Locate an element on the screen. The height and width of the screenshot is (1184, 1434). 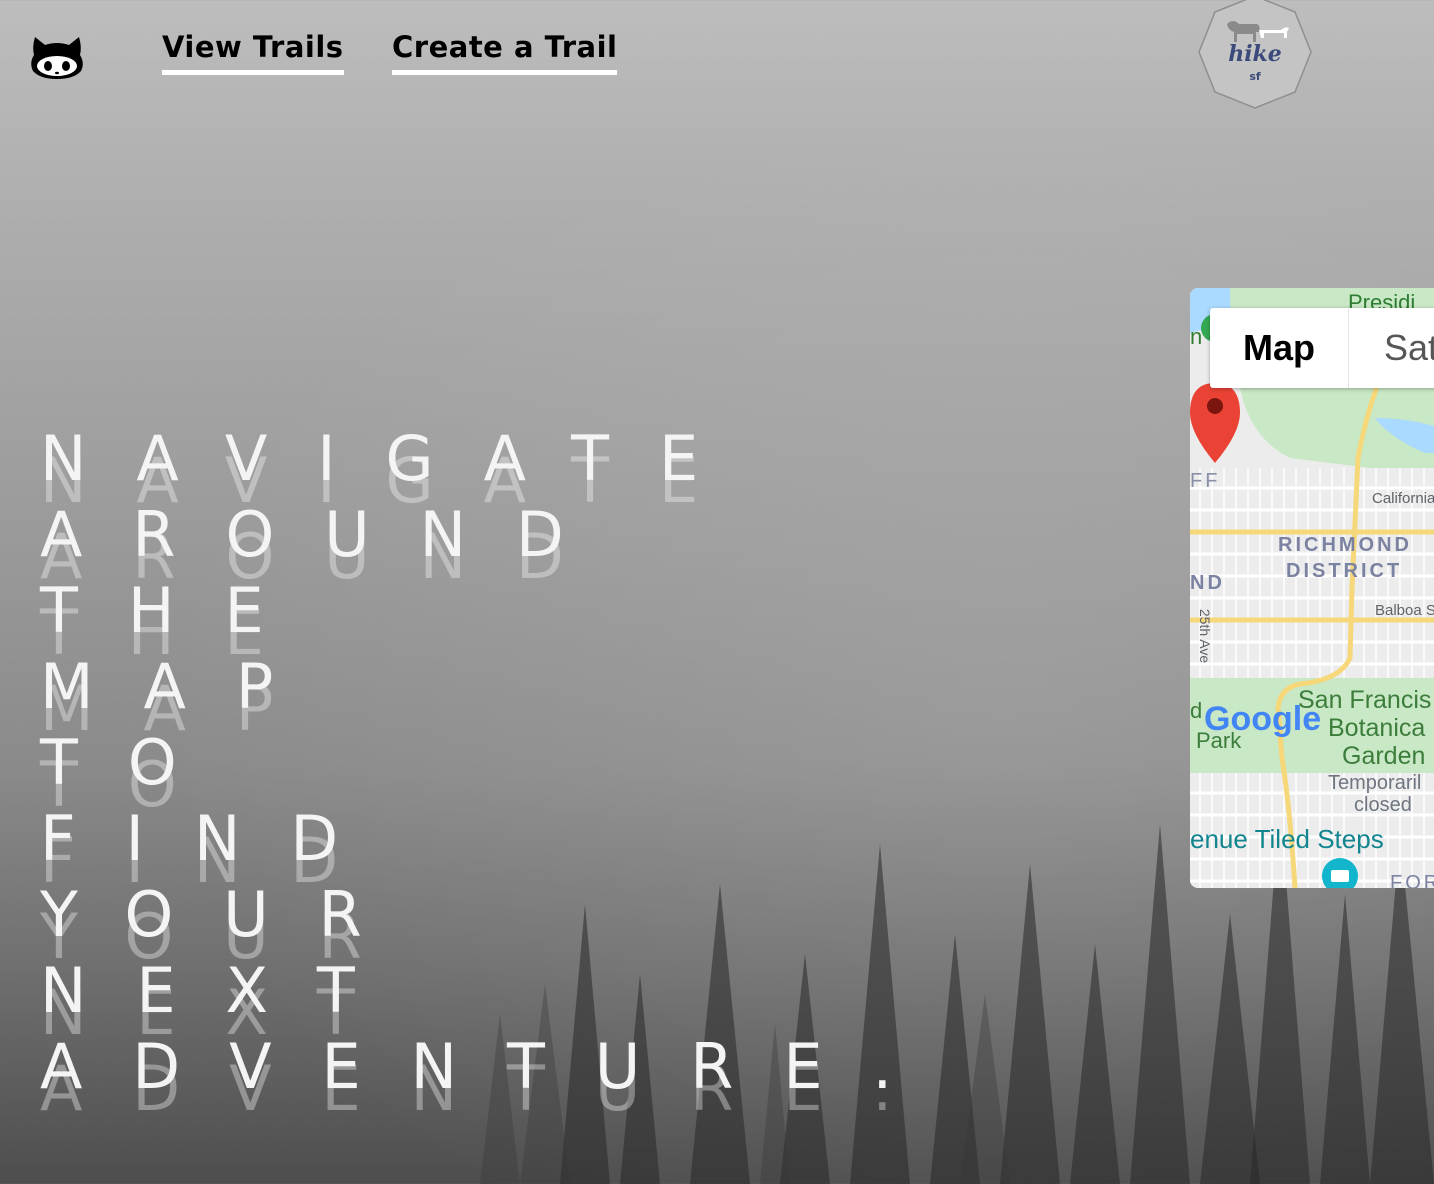
map-label-park: Park is located at coordinates (1219, 740).